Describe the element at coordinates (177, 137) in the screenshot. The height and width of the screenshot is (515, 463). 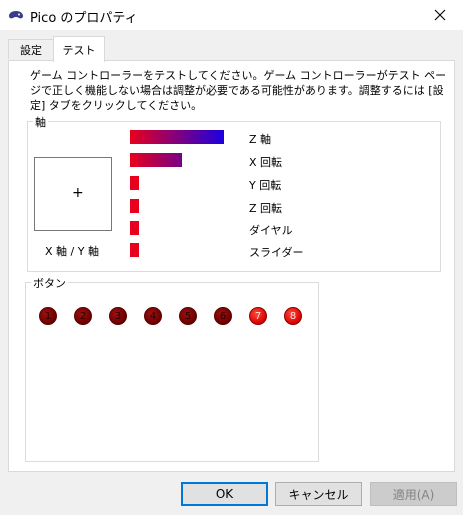
I see `axis-bar-z` at that location.